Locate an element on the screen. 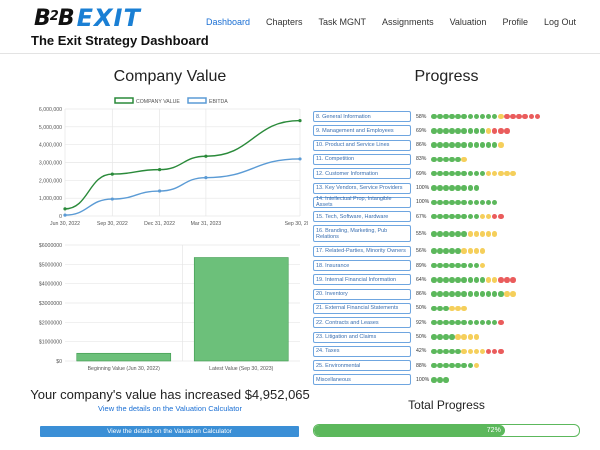 The height and width of the screenshot is (450, 600). b2b-exit-logo: B2B EXIT is located at coordinates (87, 18).